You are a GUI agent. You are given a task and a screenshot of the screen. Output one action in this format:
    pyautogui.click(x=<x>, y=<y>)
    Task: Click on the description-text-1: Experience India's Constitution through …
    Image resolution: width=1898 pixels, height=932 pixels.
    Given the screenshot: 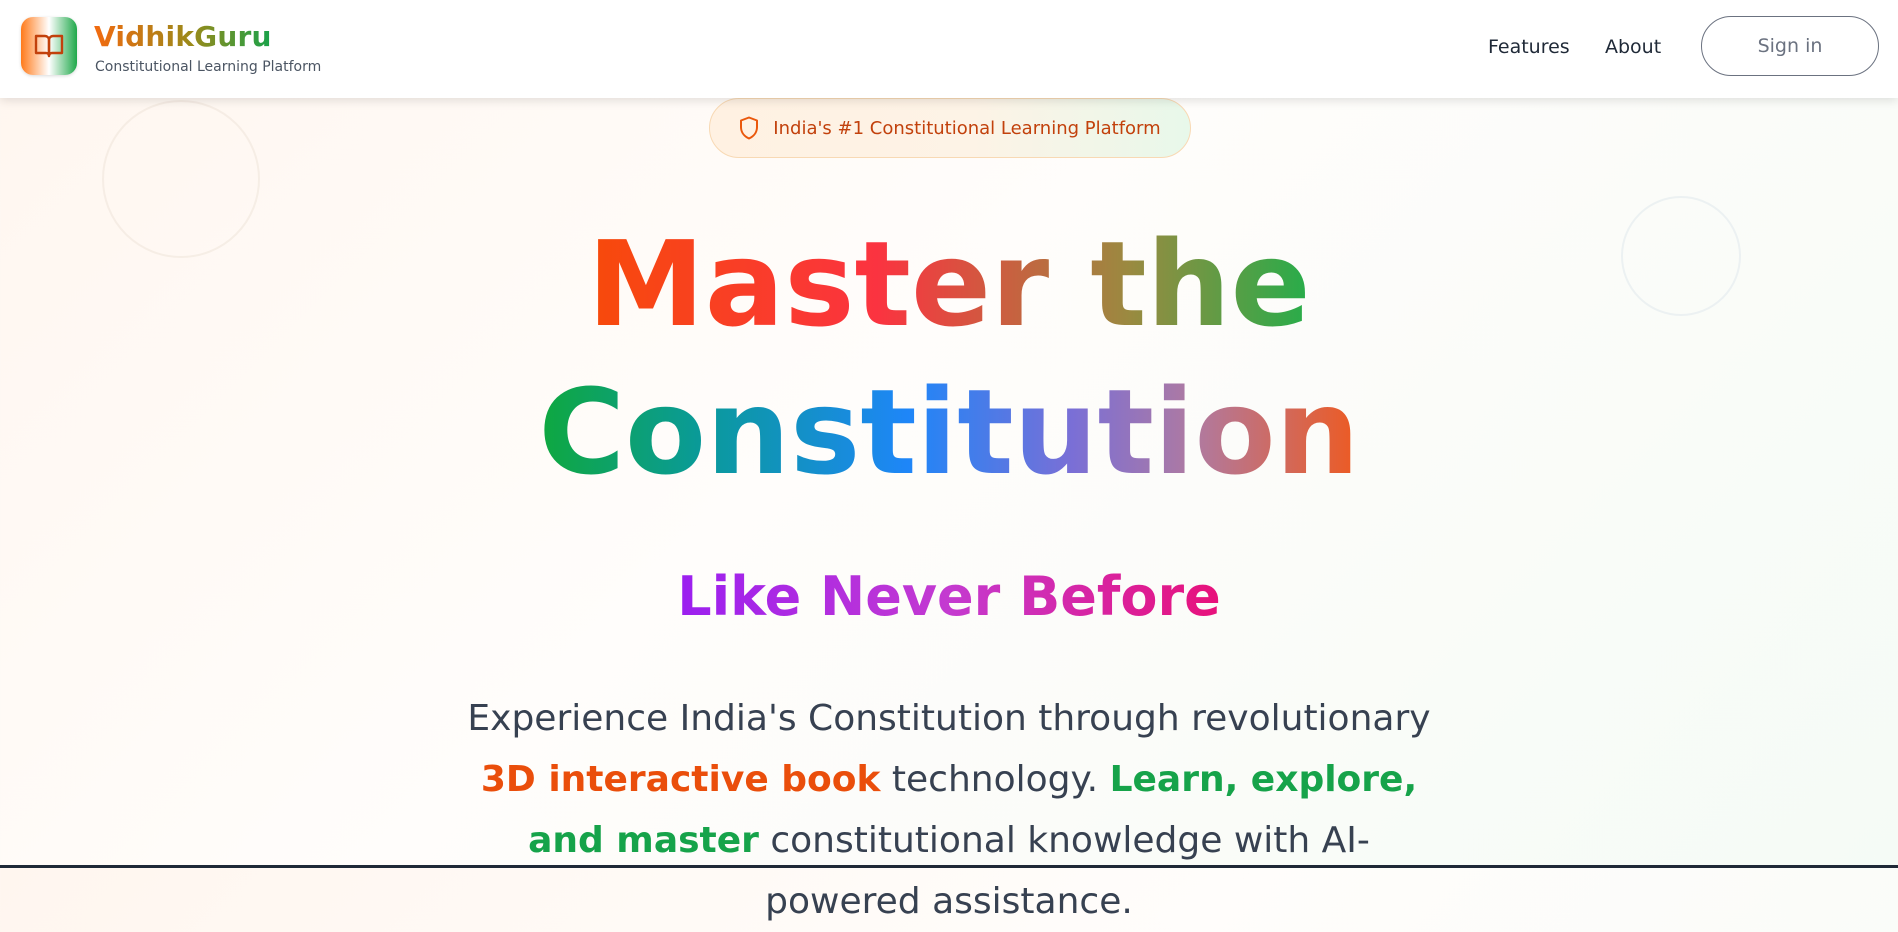 What is the action you would take?
    pyautogui.click(x=949, y=718)
    